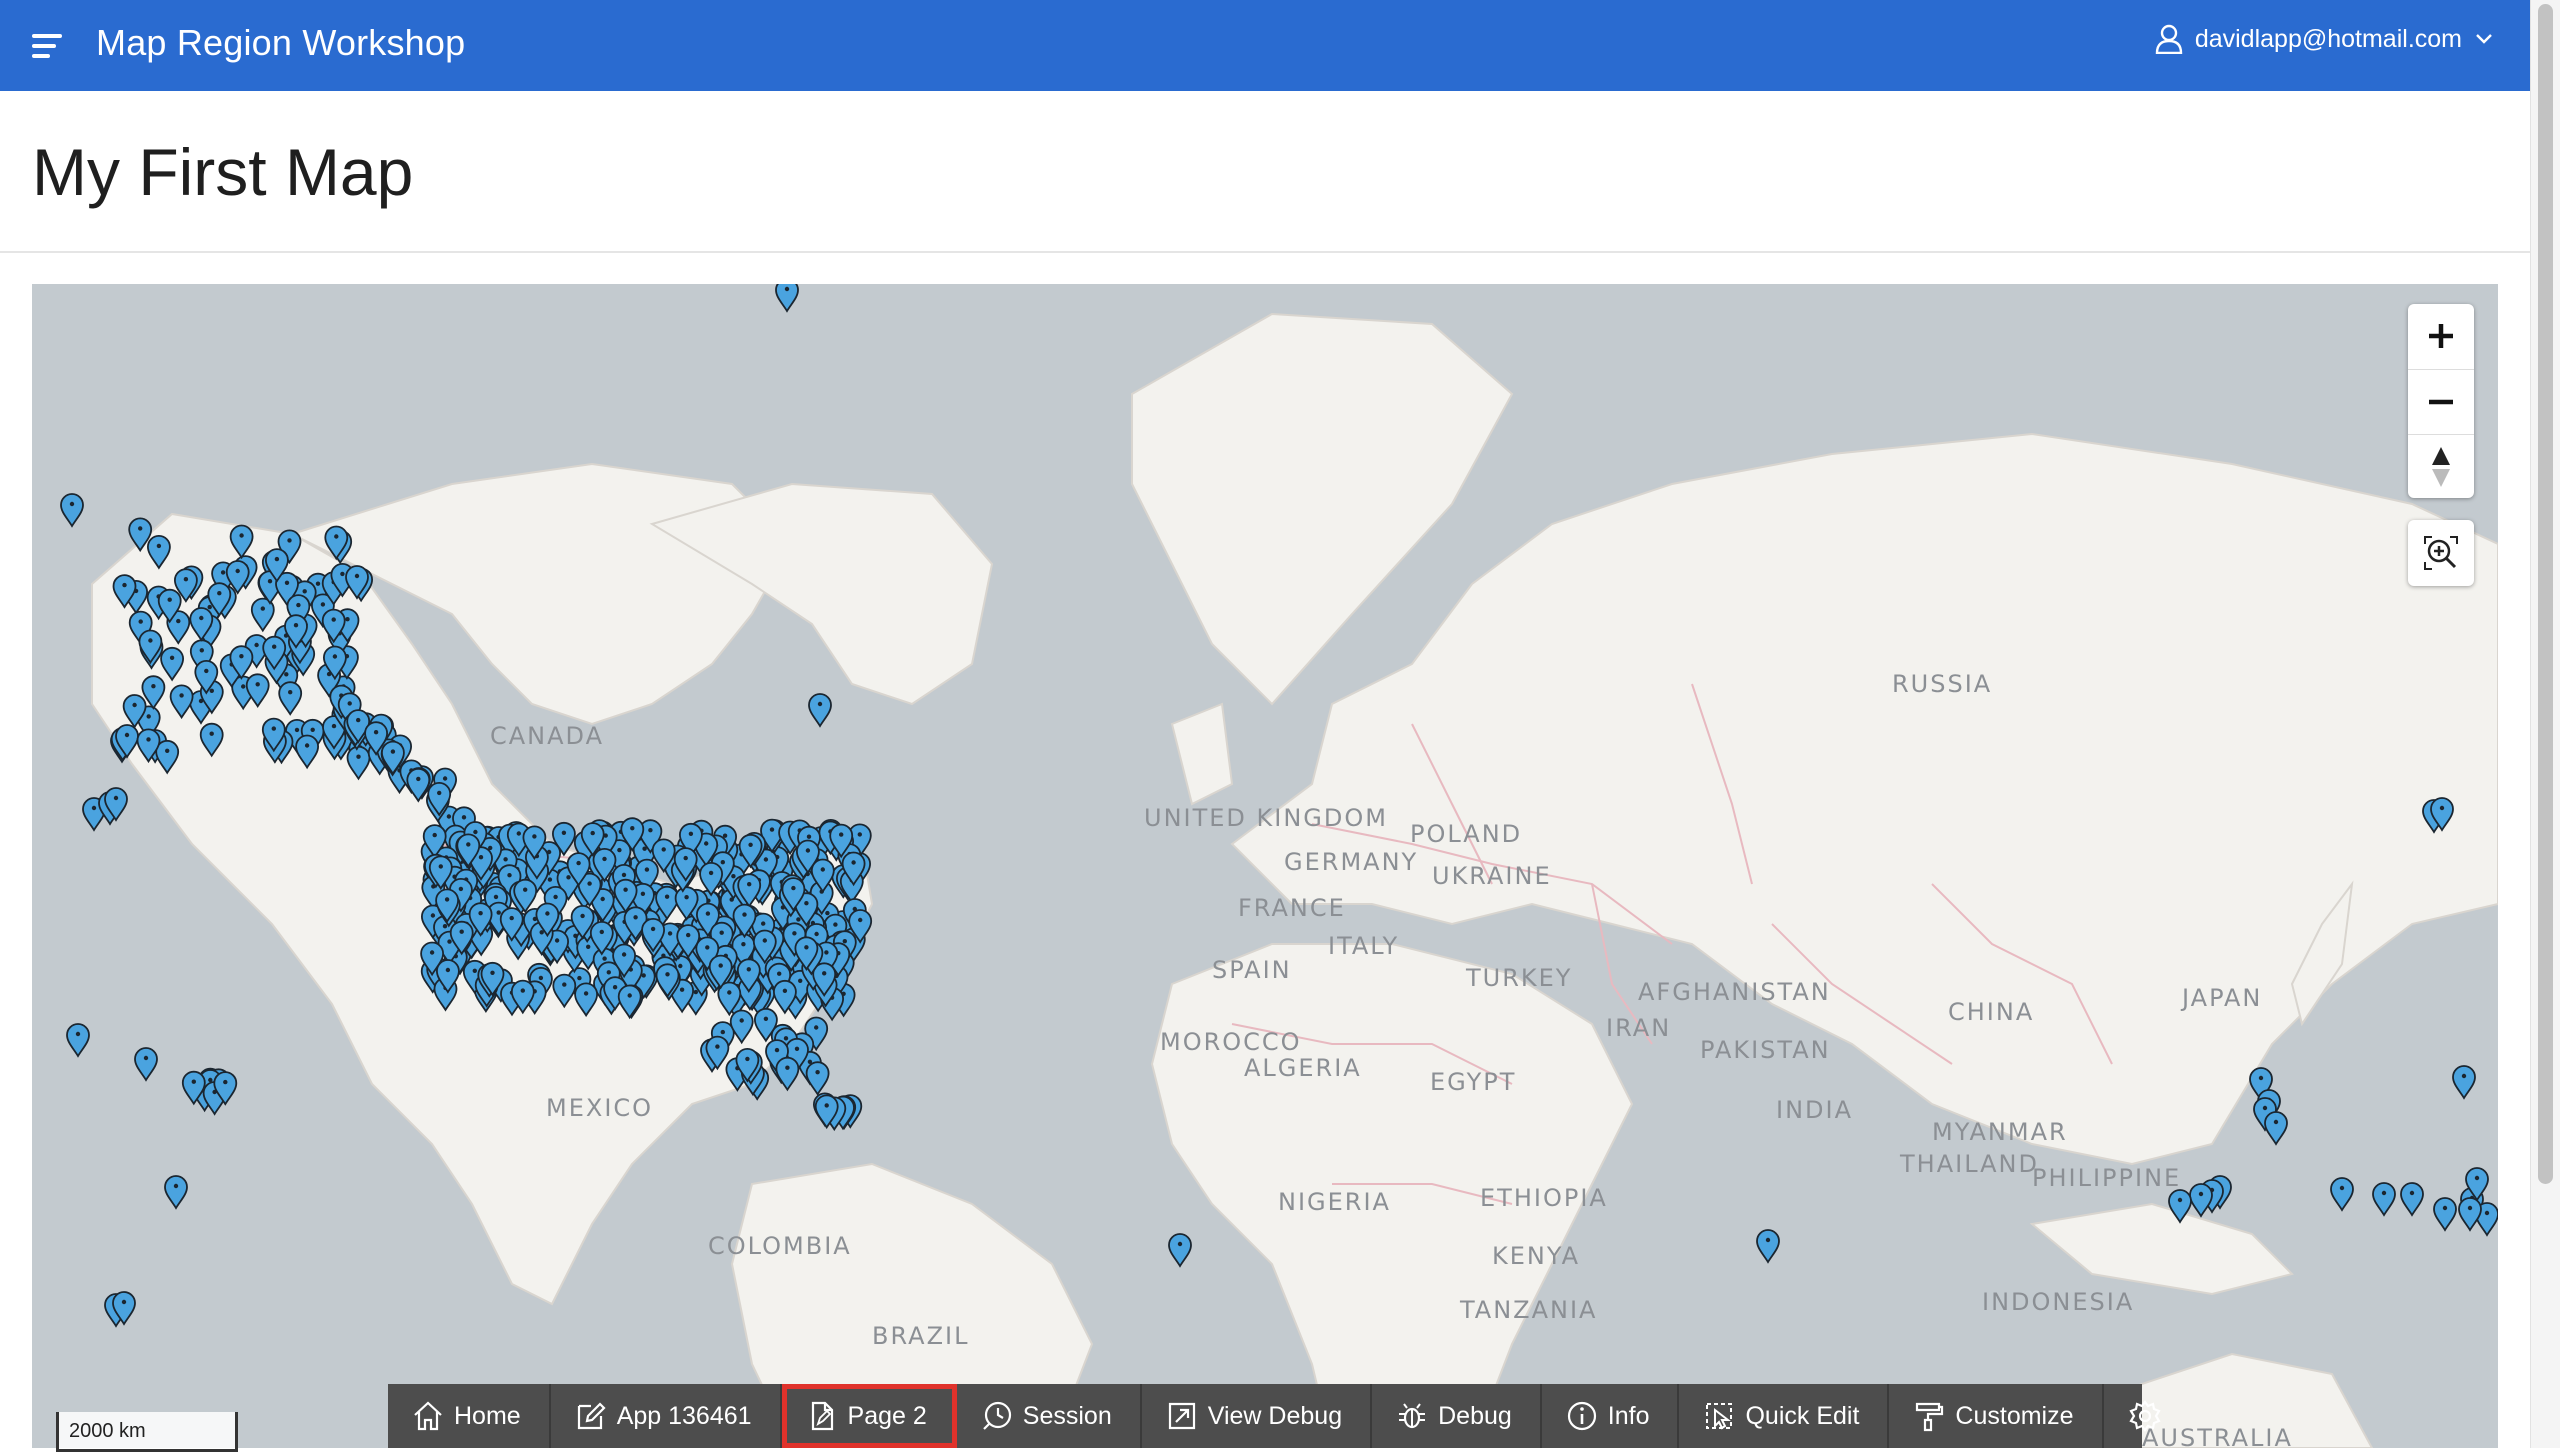 The height and width of the screenshot is (1452, 2560). What do you see at coordinates (2014, 1415) in the screenshot?
I see `devbar-customize-label: Customize` at bounding box center [2014, 1415].